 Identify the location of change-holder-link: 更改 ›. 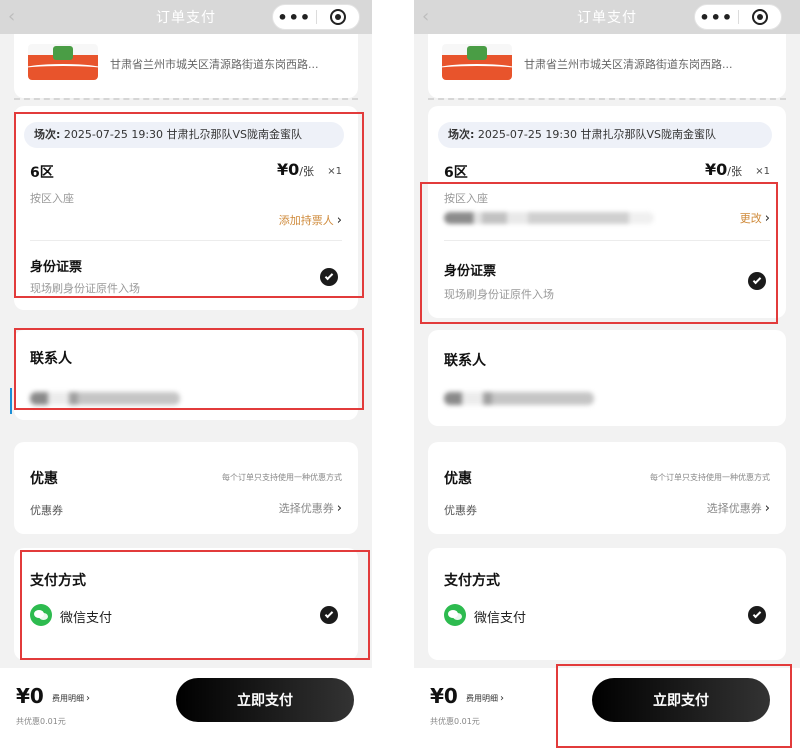
(755, 218).